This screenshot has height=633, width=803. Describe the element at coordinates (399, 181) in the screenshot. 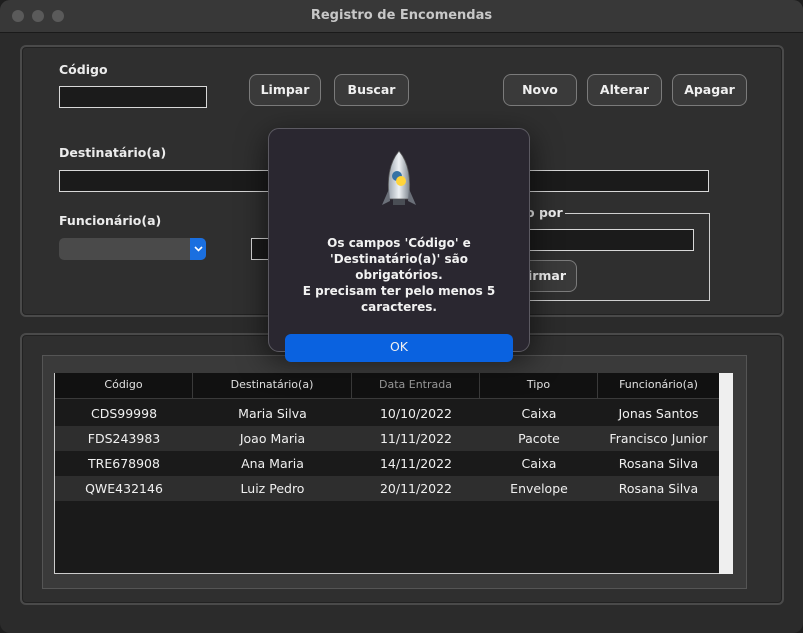

I see `python-rocket-icon` at that location.